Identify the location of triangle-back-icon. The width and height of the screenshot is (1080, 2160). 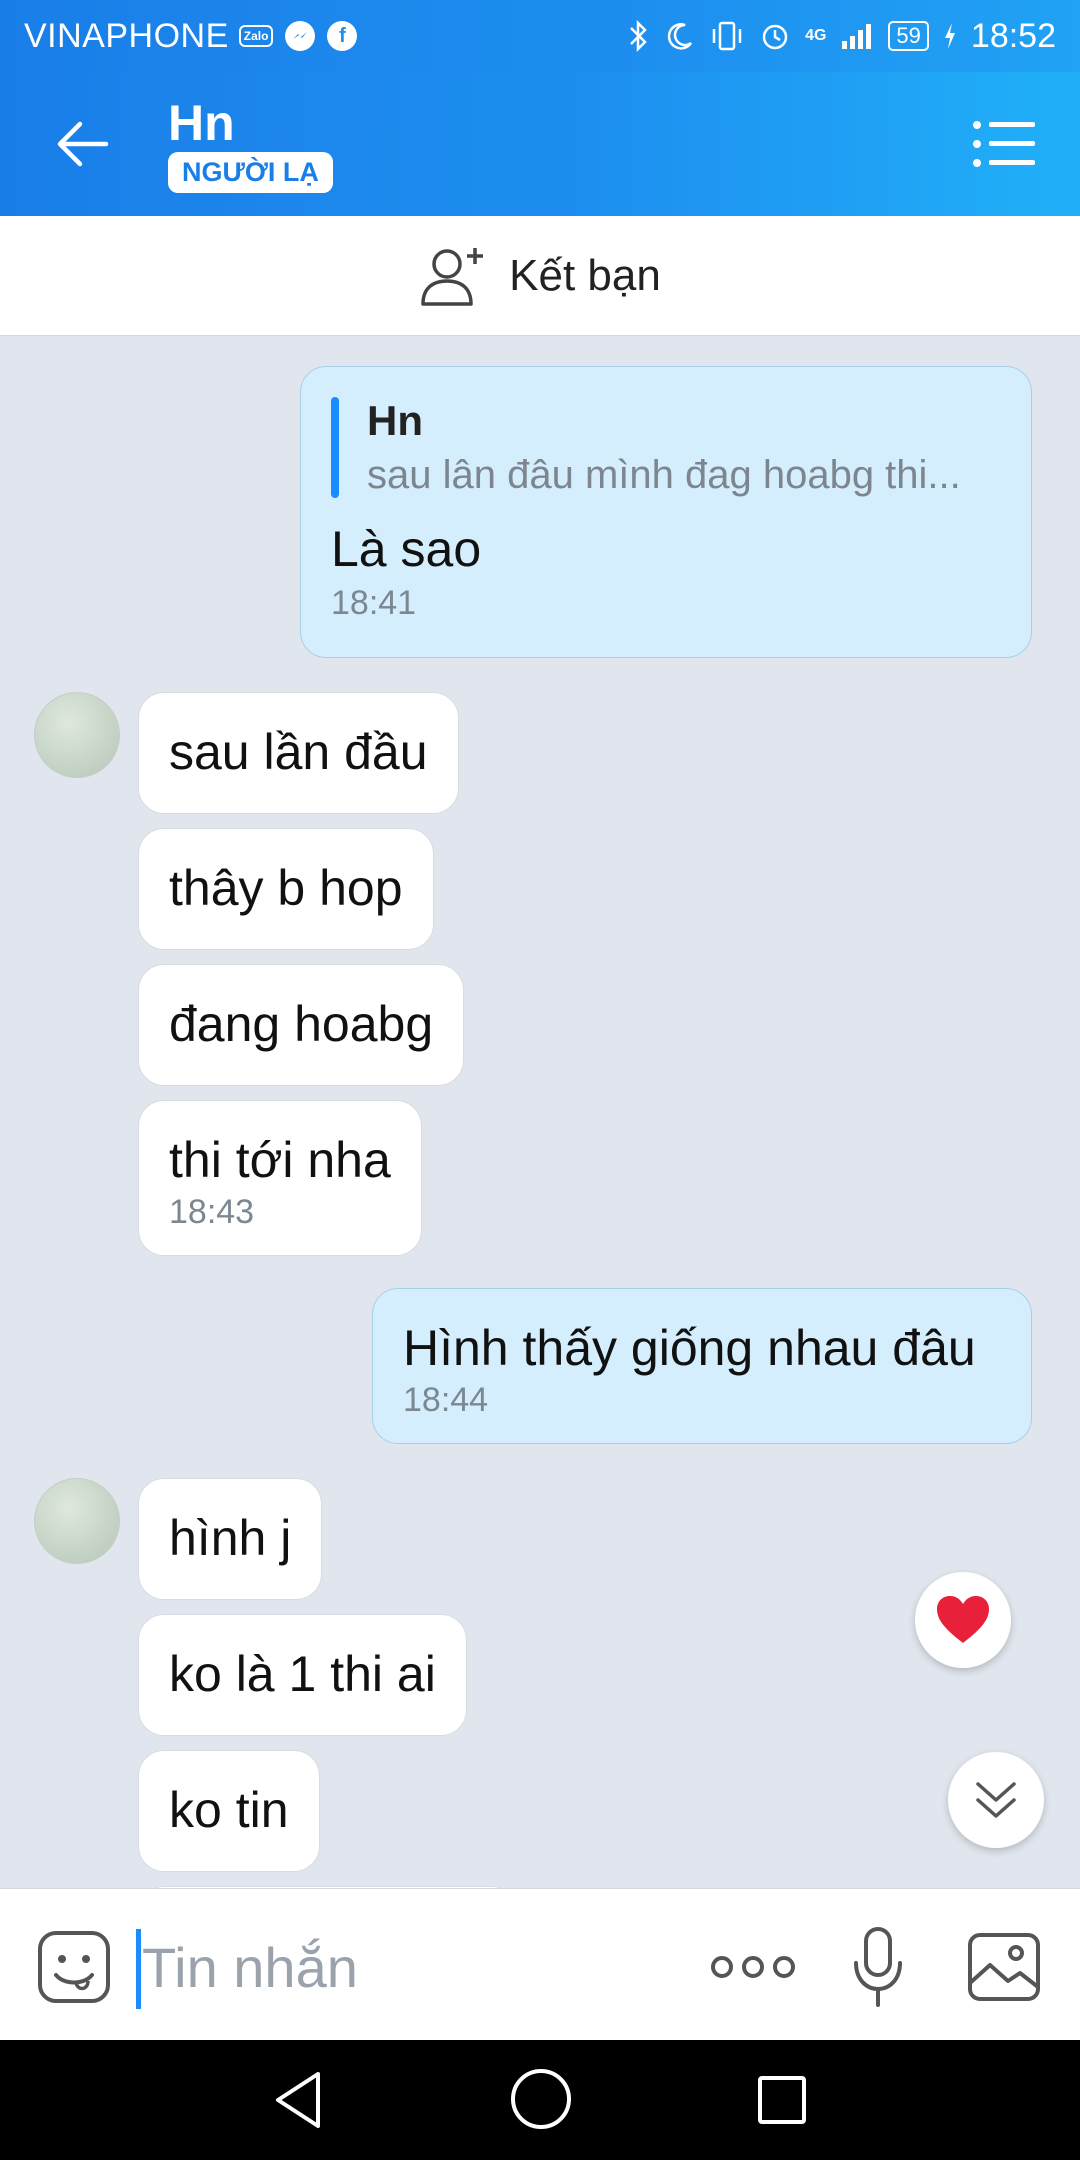
(298, 2100).